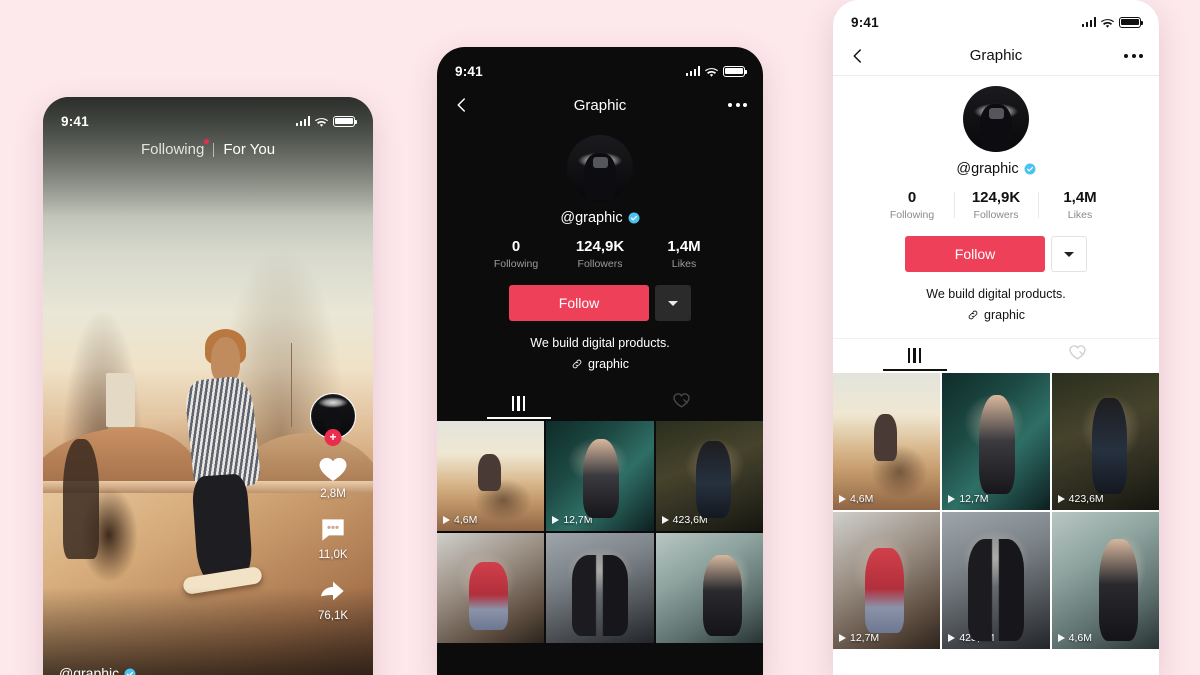 Image resolution: width=1200 pixels, height=675 pixels. Describe the element at coordinates (987, 169) in the screenshot. I see `profile-handle: @graphic` at that location.